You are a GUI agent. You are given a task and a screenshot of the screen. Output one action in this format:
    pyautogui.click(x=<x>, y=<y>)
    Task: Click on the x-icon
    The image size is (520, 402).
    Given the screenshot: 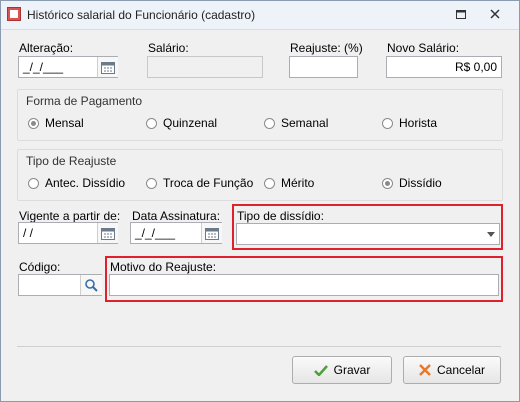 What is the action you would take?
    pyautogui.click(x=425, y=370)
    